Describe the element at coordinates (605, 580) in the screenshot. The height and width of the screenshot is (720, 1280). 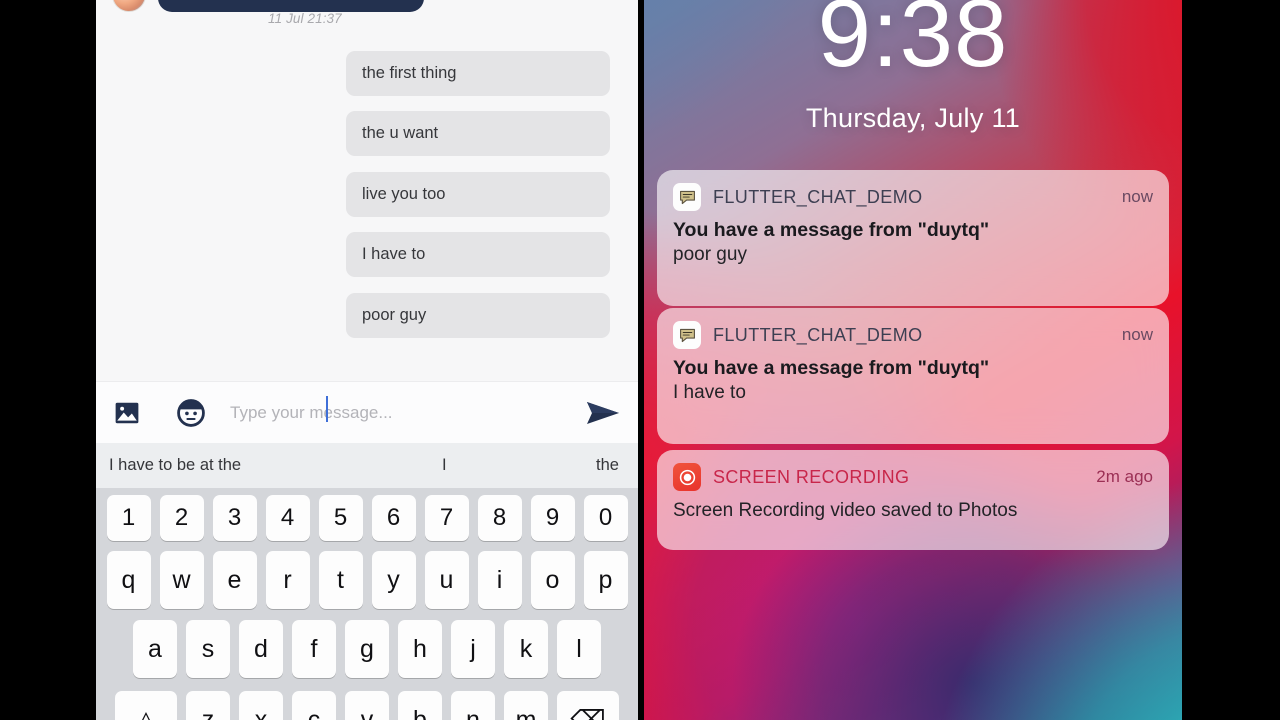
I see `key: p` at that location.